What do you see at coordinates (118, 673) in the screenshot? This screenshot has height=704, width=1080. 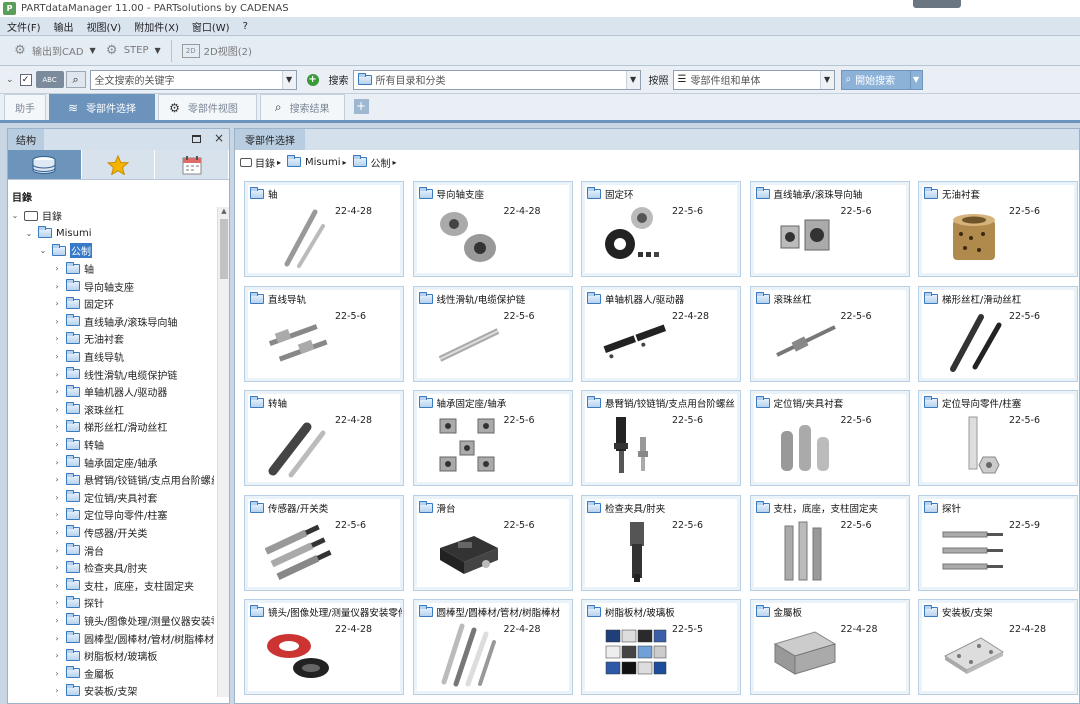 I see `tree-item: › 金屬板` at bounding box center [118, 673].